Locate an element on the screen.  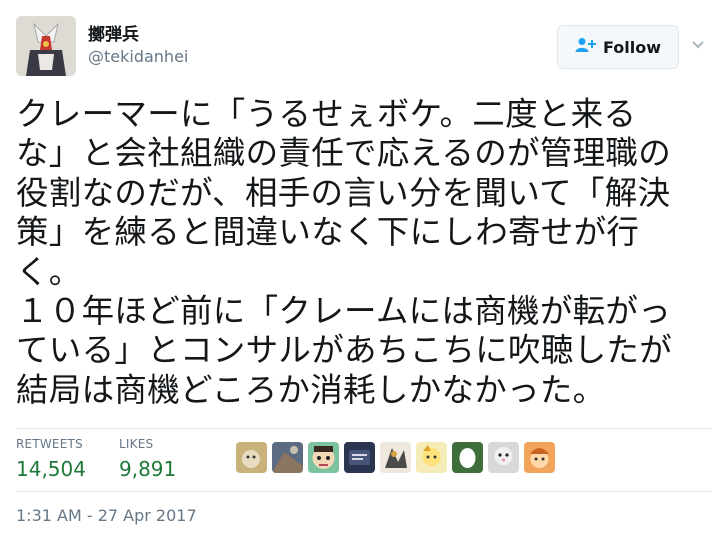
chevron-down-icon is located at coordinates (698, 44).